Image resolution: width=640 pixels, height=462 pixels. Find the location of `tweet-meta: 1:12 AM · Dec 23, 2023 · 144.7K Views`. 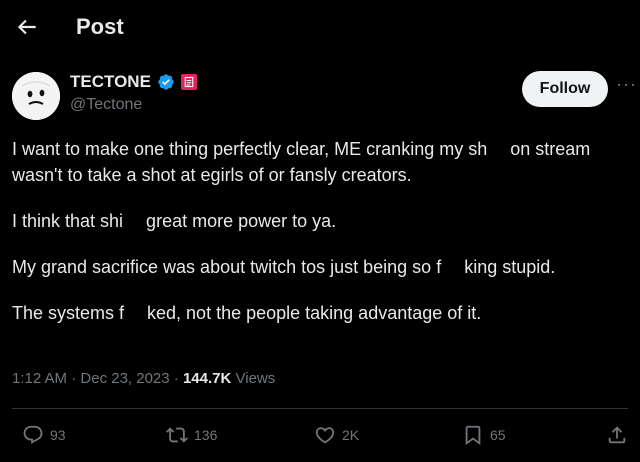

tweet-meta: 1:12 AM · Dec 23, 2023 · 144.7K Views is located at coordinates (143, 378).